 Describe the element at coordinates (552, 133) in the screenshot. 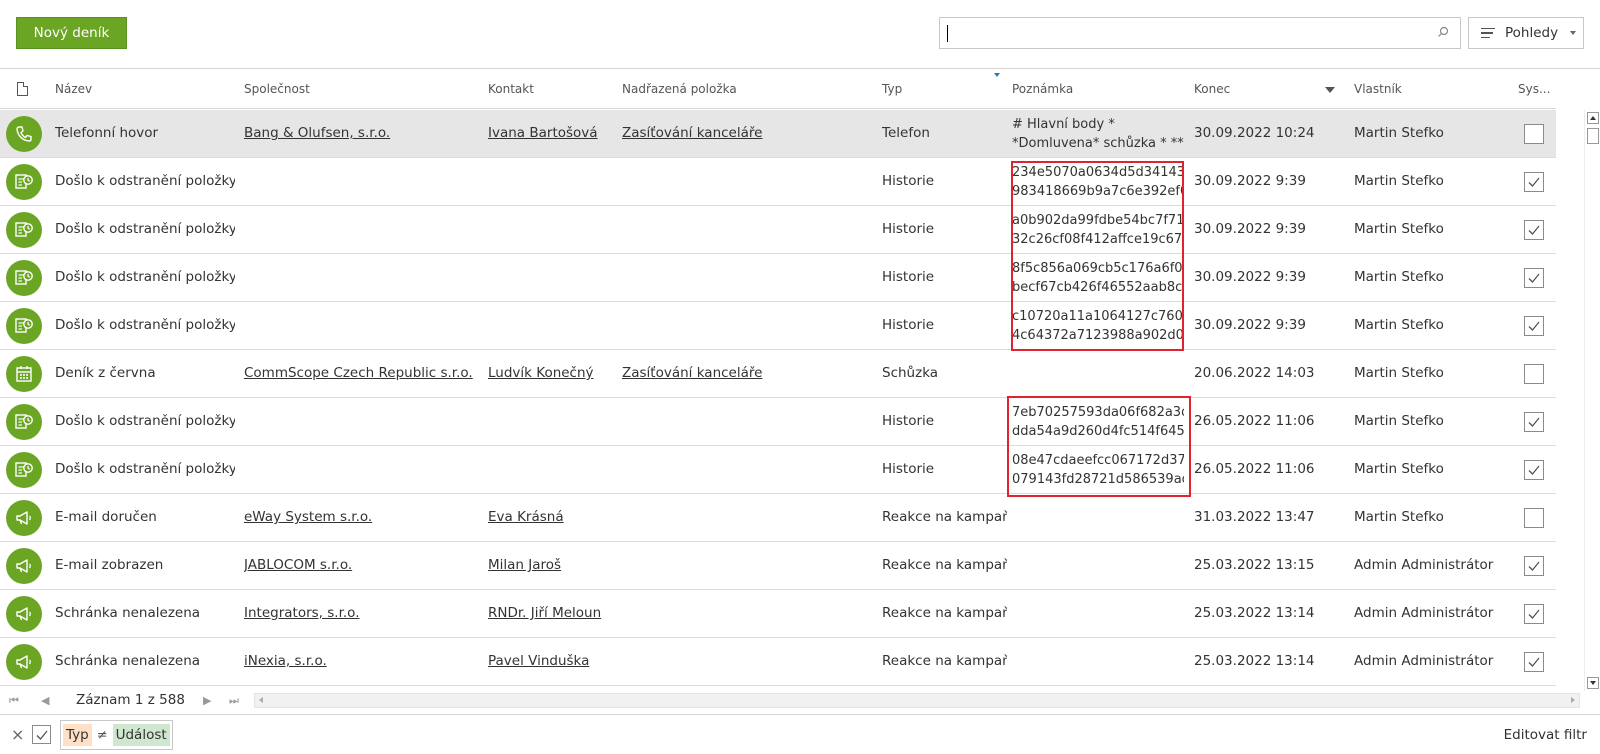

I see `cell-contact: Ivana Bartošová` at that location.